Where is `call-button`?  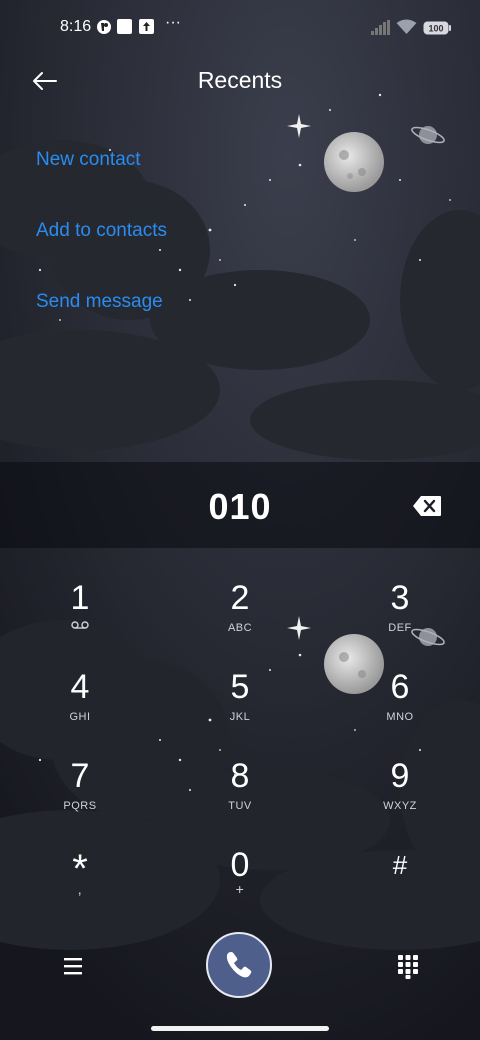 call-button is located at coordinates (239, 965).